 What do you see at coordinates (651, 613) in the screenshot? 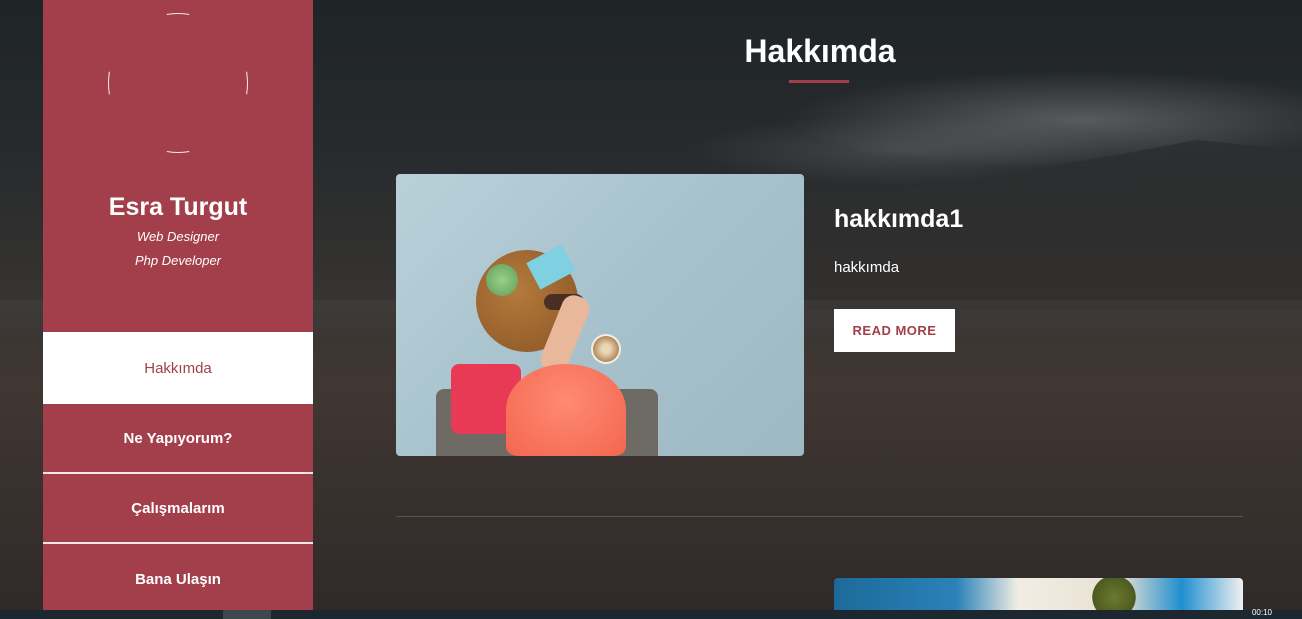
I see `os-taskbar: 00:10` at bounding box center [651, 613].